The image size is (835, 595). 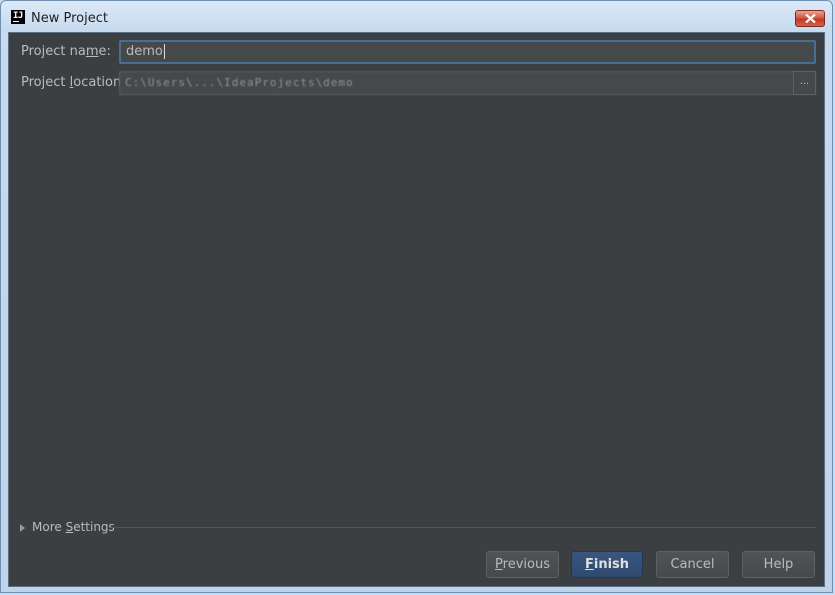 I want to click on cancel-button: Cancel, so click(x=692, y=564).